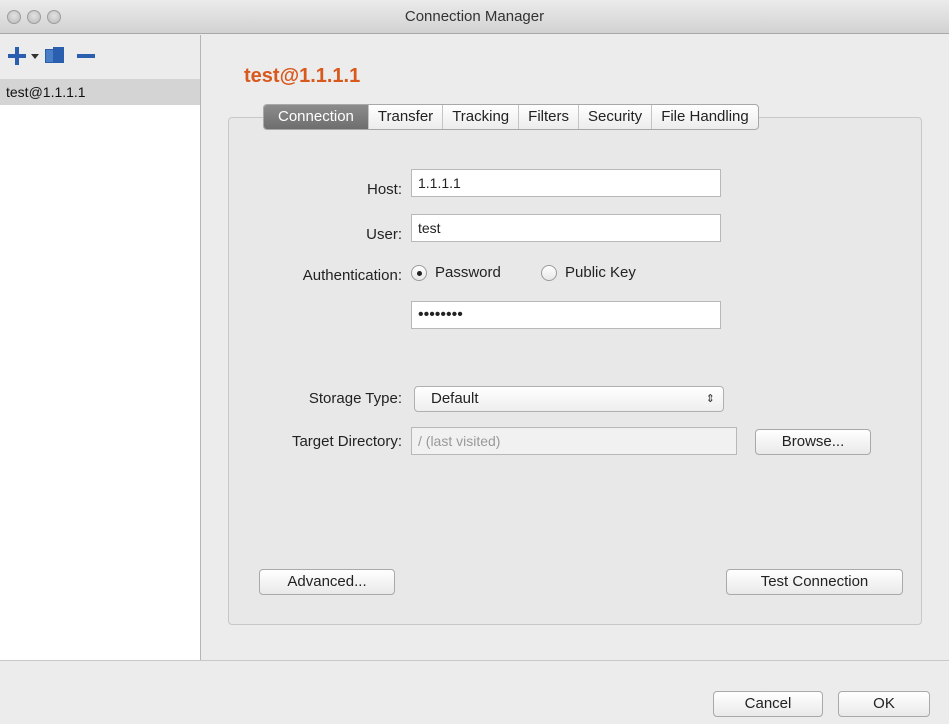 The height and width of the screenshot is (724, 949). I want to click on public-key-radio: Public Key, so click(588, 272).